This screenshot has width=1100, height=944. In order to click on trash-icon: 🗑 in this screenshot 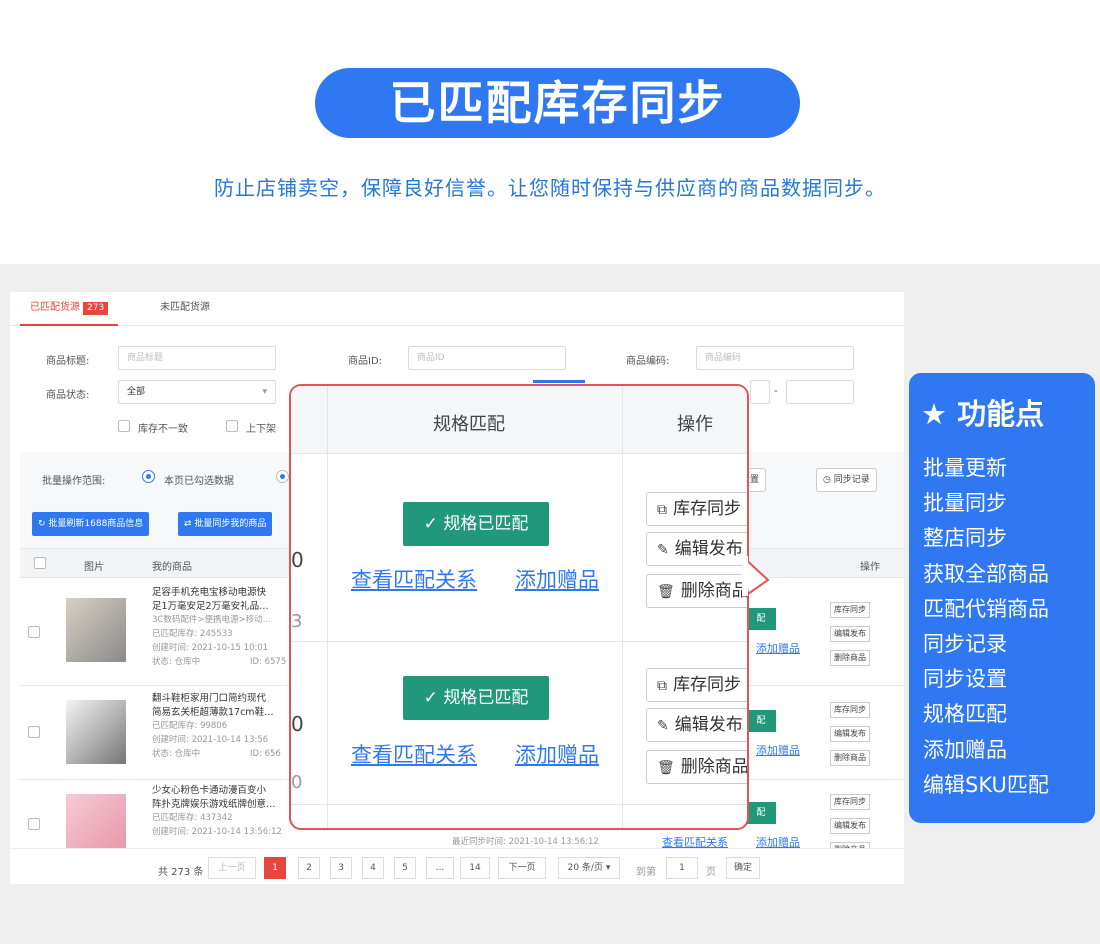, I will do `click(666, 592)`.